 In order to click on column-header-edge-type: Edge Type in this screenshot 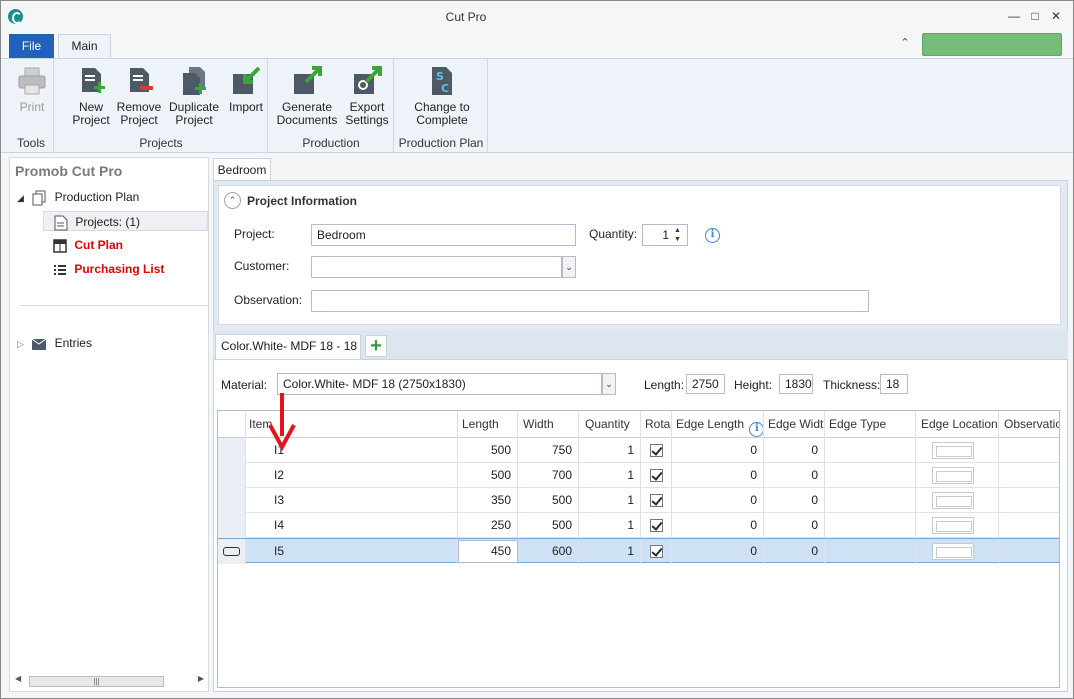, I will do `click(870, 424)`.